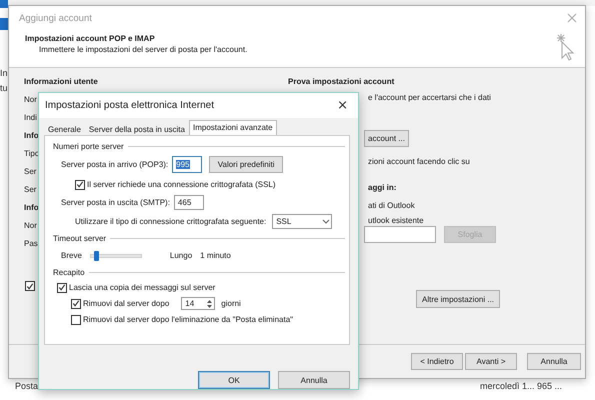 The height and width of the screenshot is (400, 595). Describe the element at coordinates (231, 303) in the screenshot. I see `unit-label: giorni` at that location.